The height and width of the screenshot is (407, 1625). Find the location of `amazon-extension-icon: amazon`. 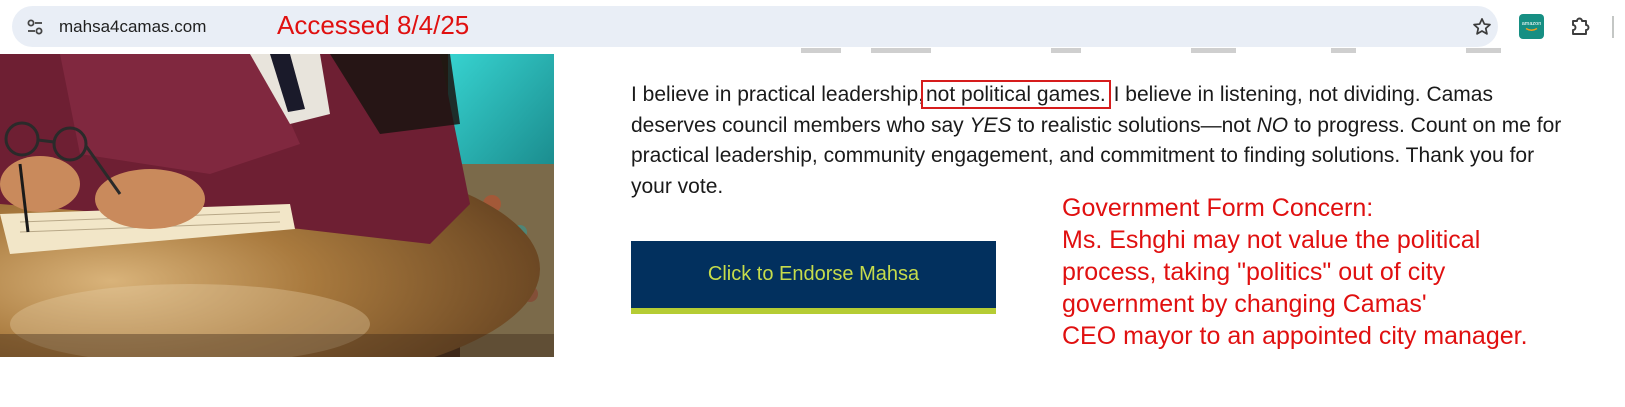

amazon-extension-icon: amazon is located at coordinates (1531, 26).